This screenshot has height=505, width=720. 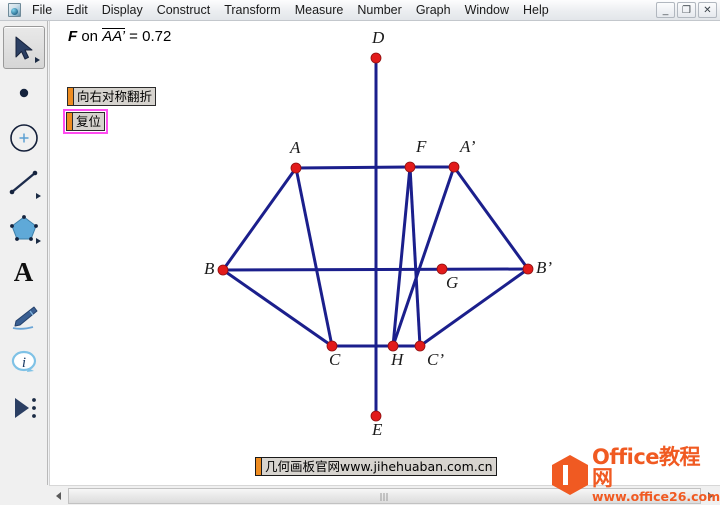 I want to click on point-label-E: E, so click(x=377, y=430).